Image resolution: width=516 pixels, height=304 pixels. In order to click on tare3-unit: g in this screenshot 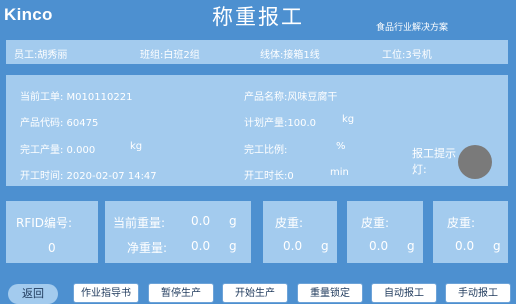, I will do `click(497, 246)`.